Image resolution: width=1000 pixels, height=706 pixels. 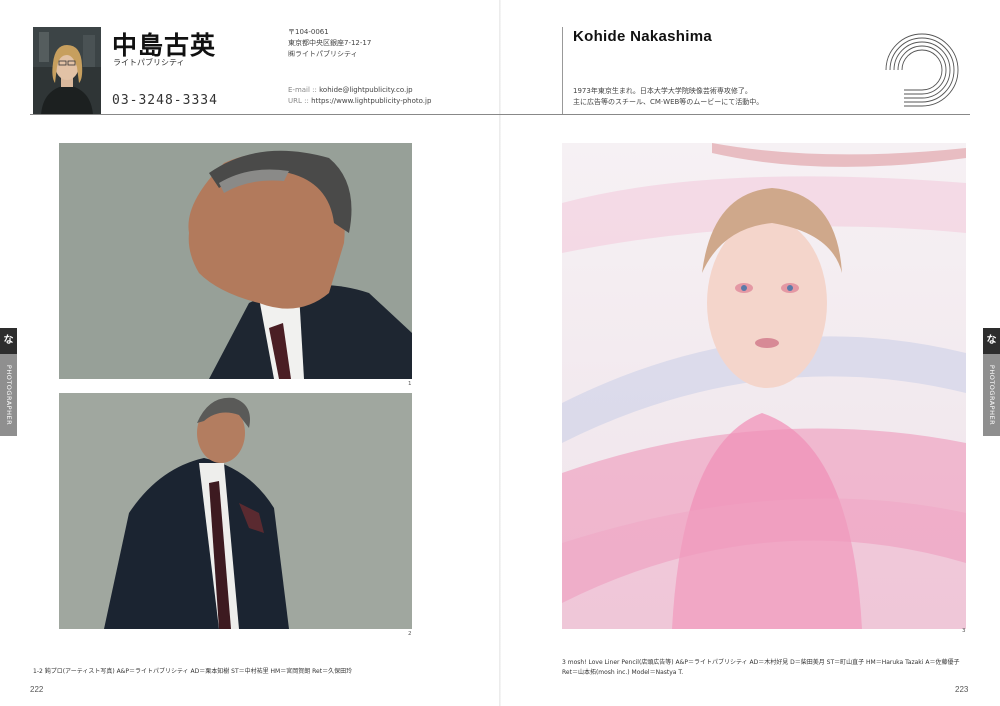 What do you see at coordinates (365, 90) in the screenshot?
I see `email-link: kohide@lightpublicity.co.jp` at bounding box center [365, 90].